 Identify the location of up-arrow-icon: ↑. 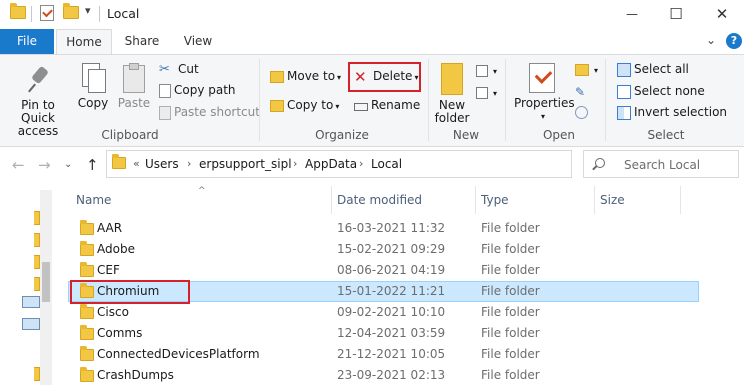
(92, 165).